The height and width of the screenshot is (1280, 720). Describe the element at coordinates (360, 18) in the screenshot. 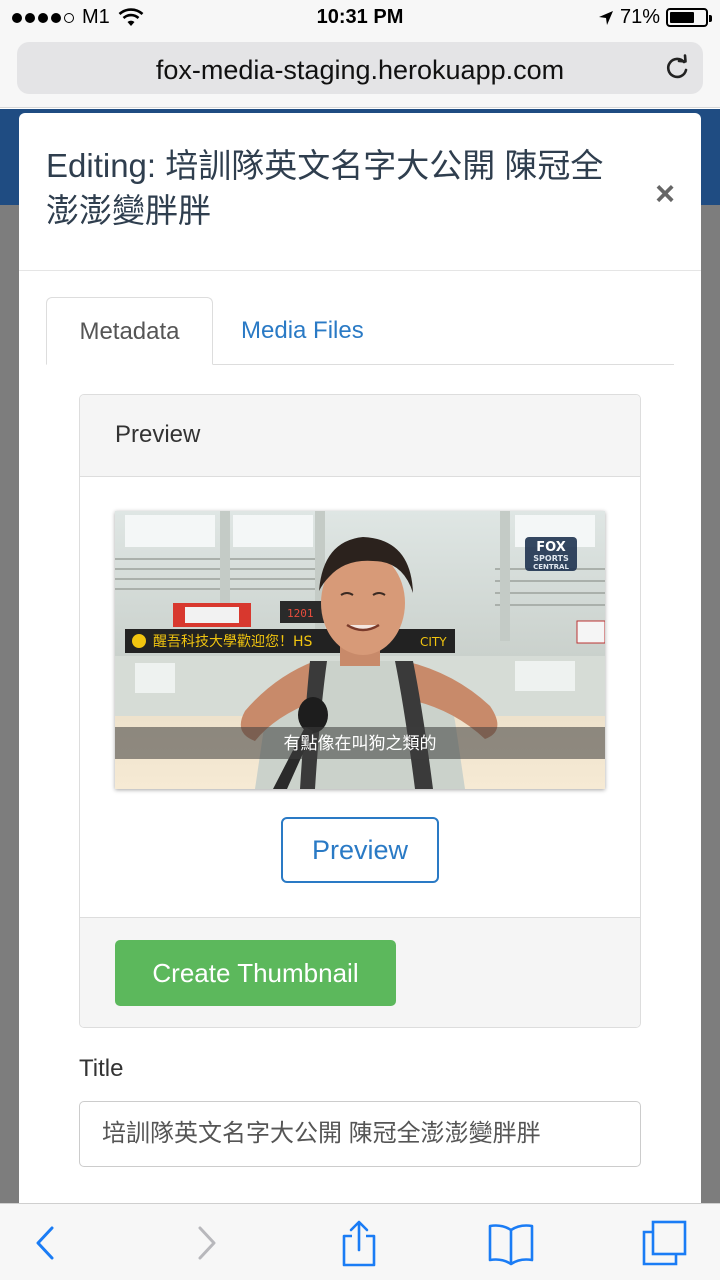

I see `status-bar: M1 10:31 PM 71%` at that location.